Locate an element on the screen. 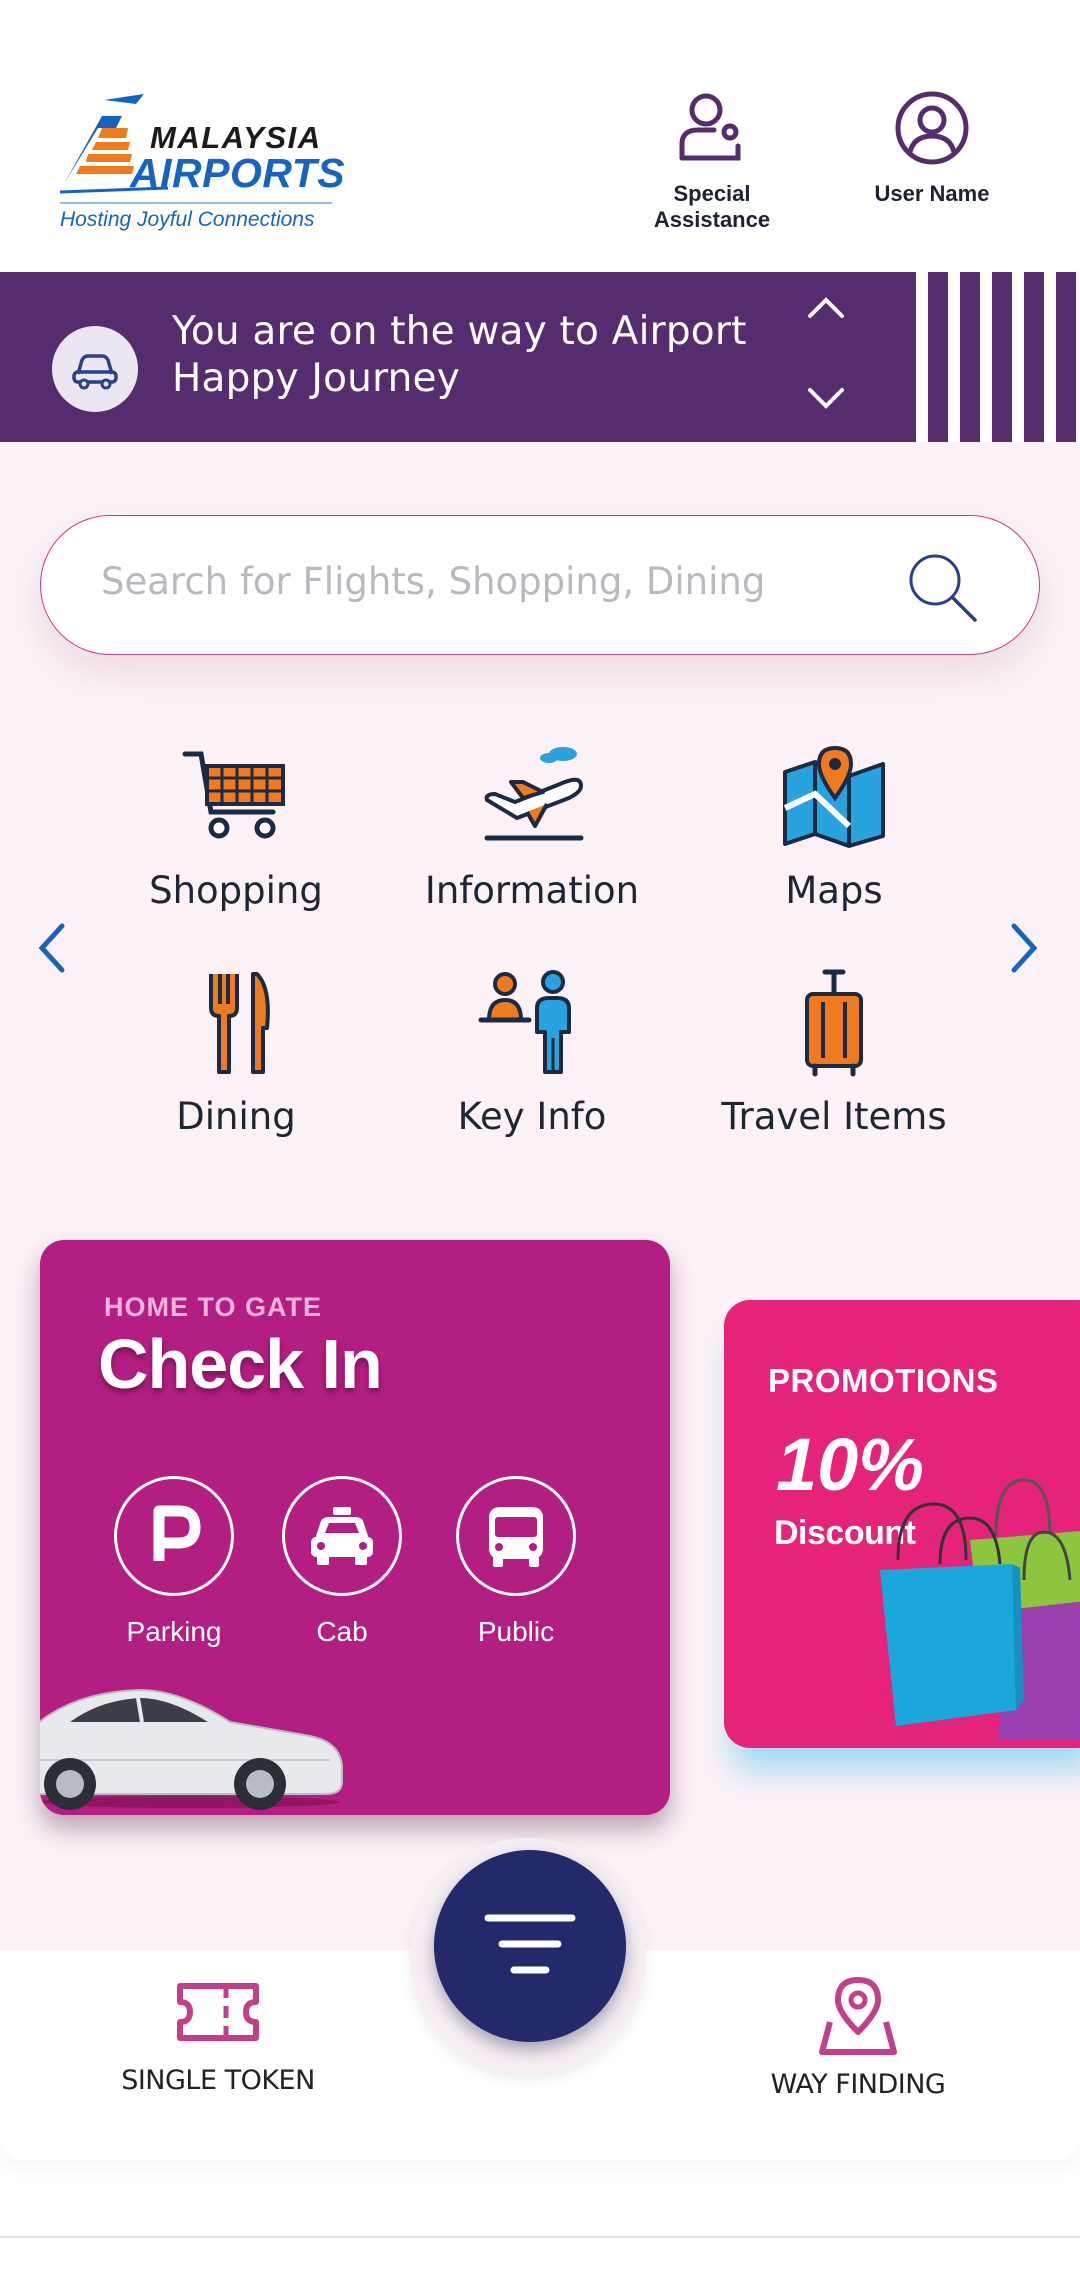 The height and width of the screenshot is (2280, 1080). logo-divider is located at coordinates (196, 203).